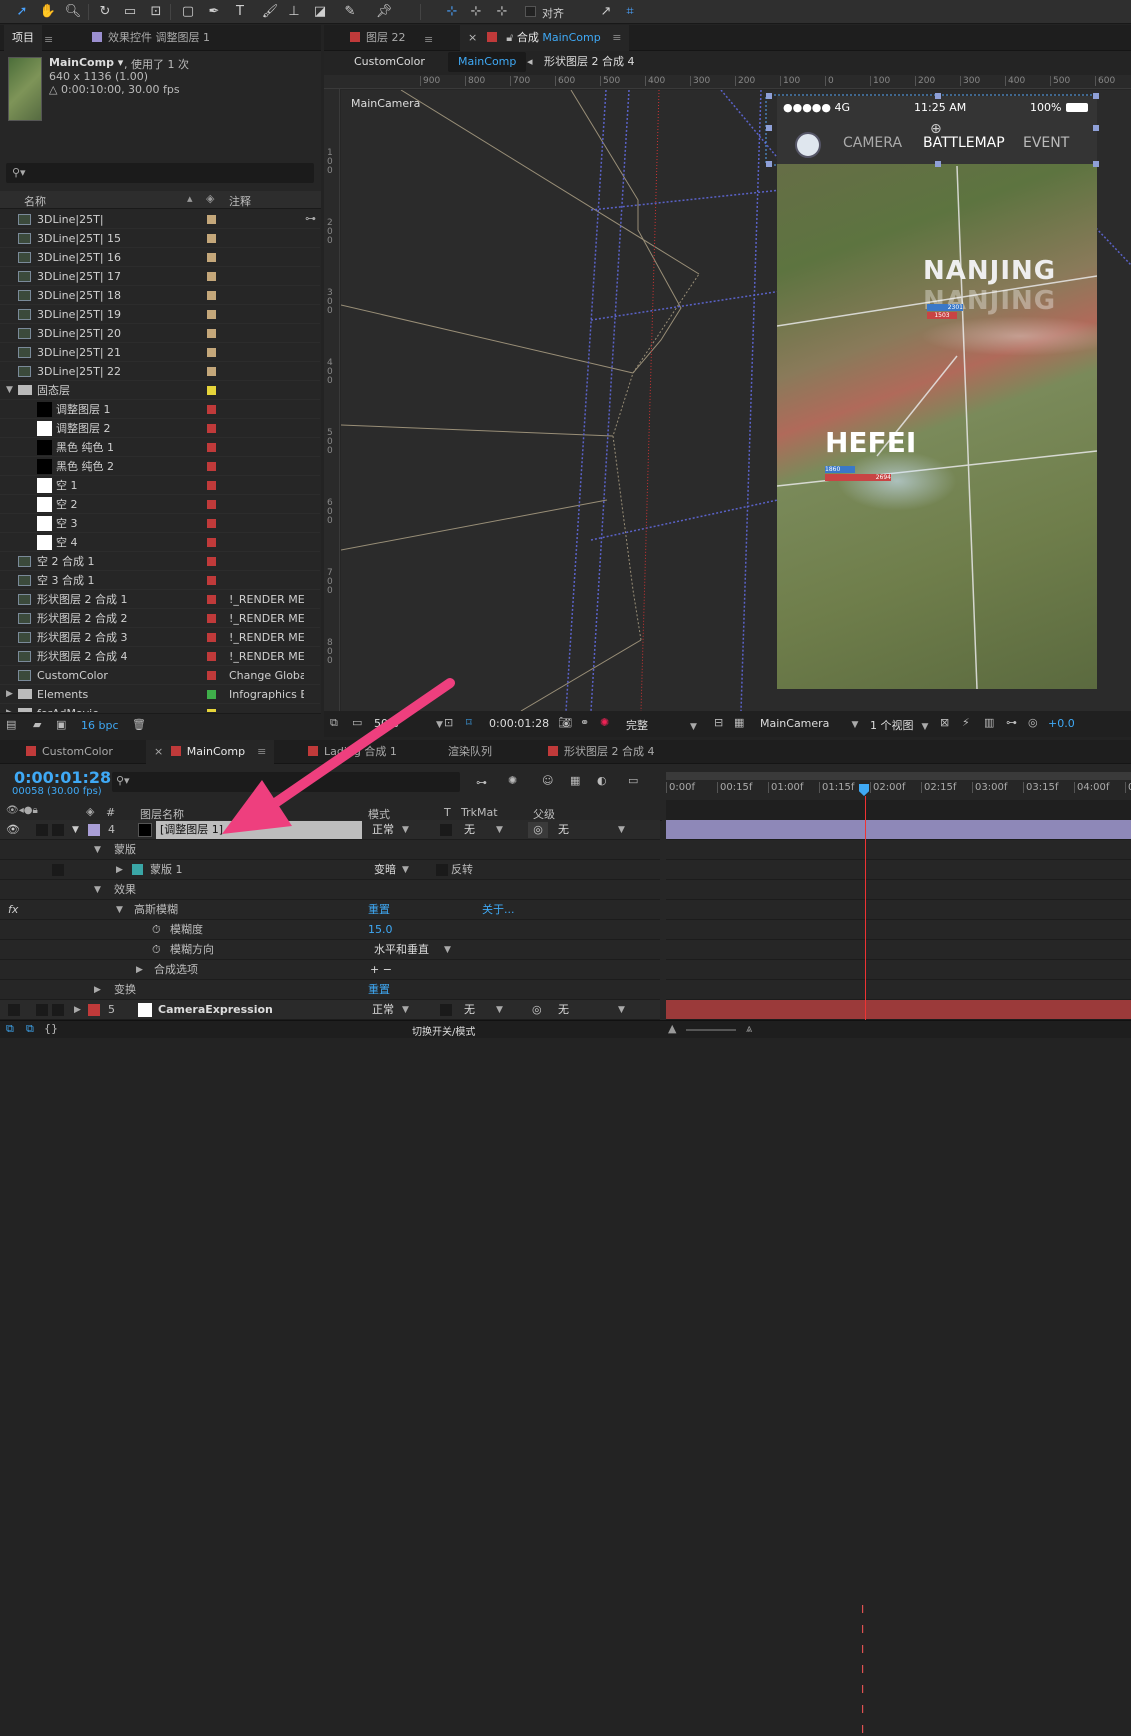 The width and height of the screenshot is (1131, 1736). Describe the element at coordinates (10, 1029) in the screenshot. I see `switches-icon: ⧉` at that location.